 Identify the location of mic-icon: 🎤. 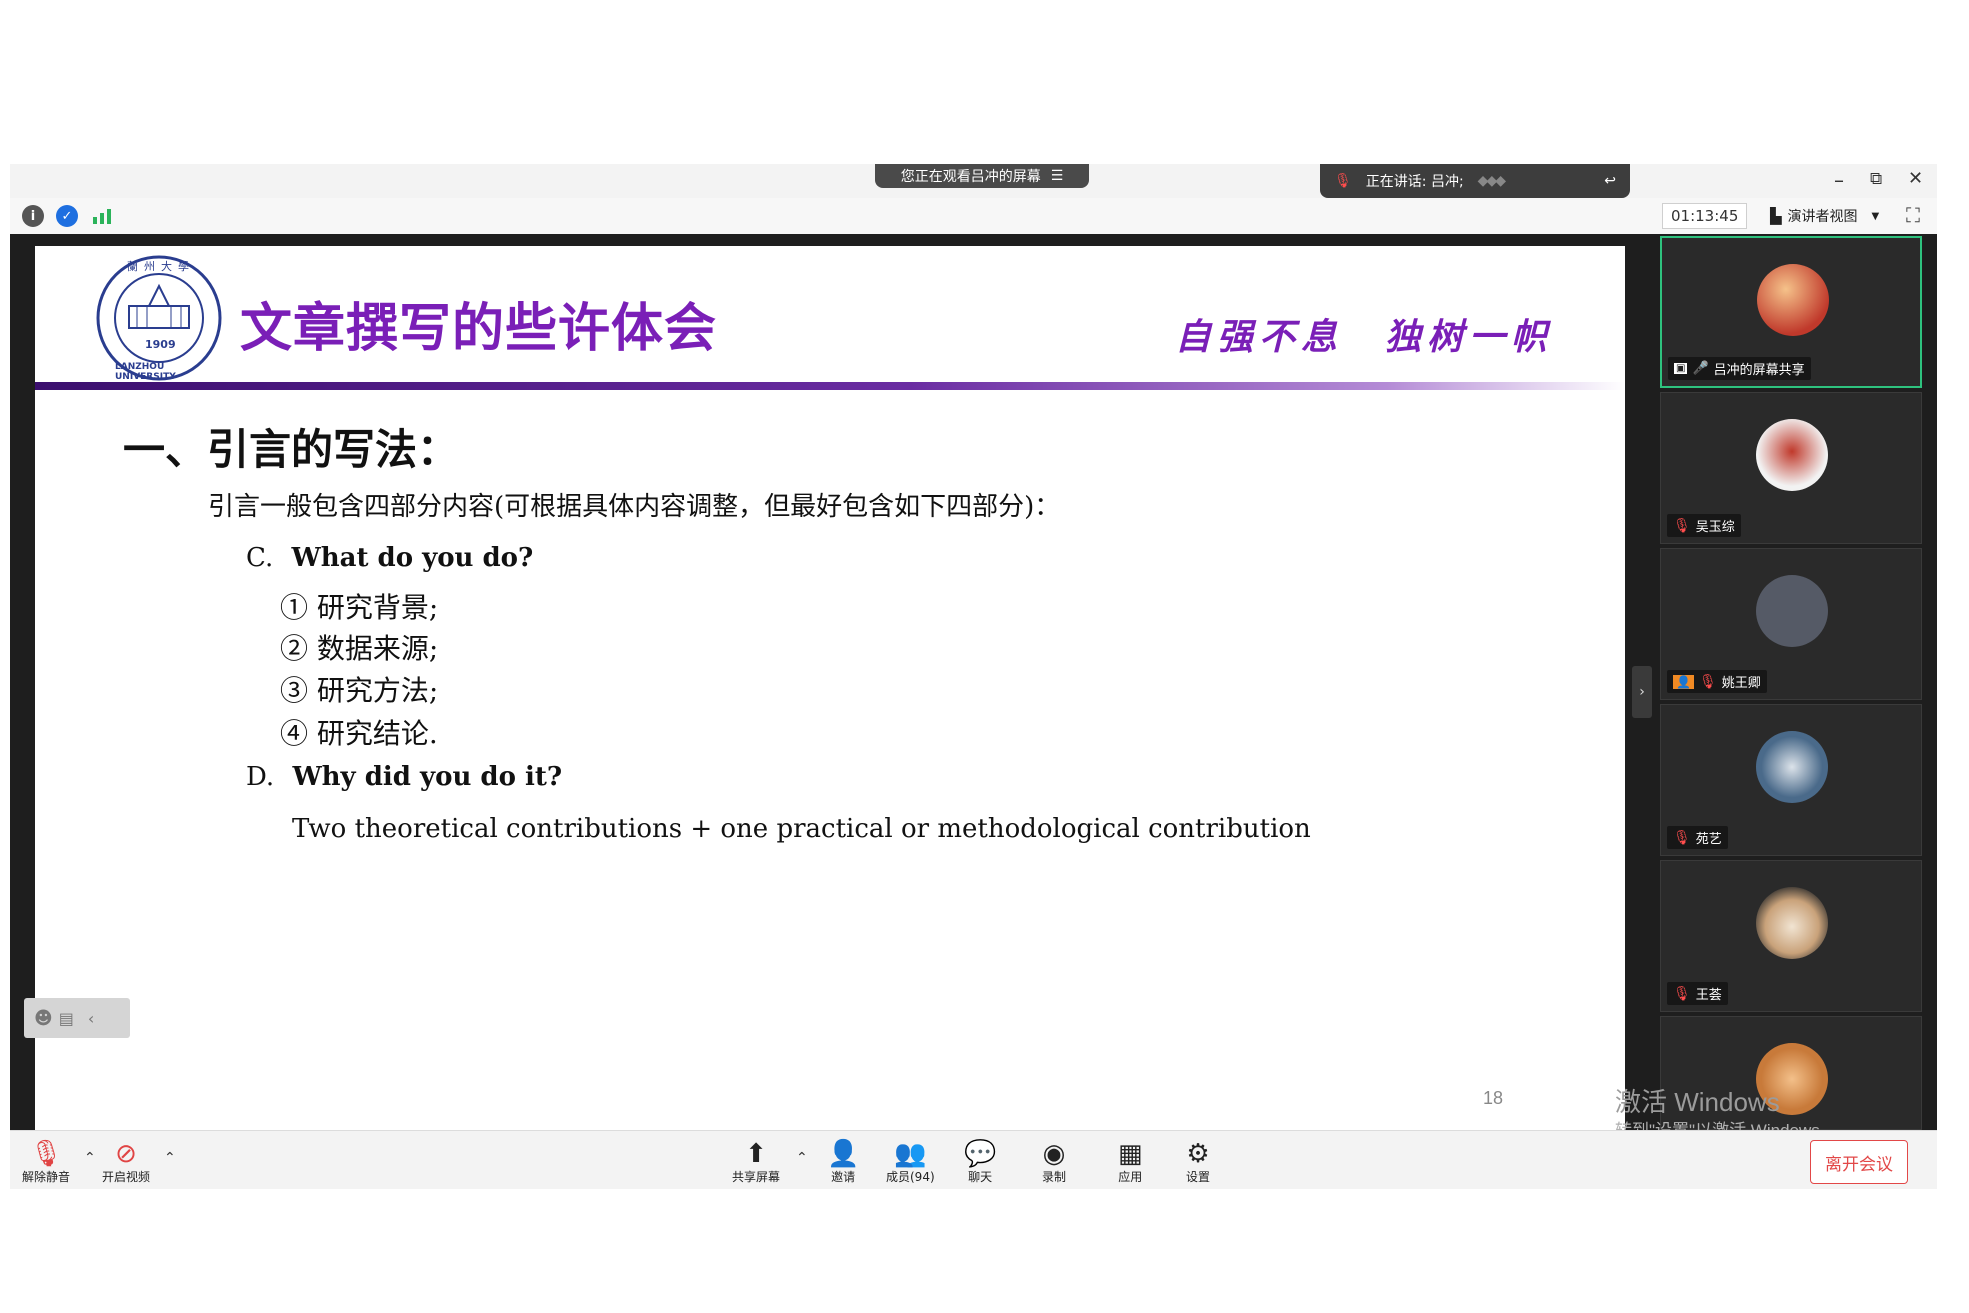
(1700, 368).